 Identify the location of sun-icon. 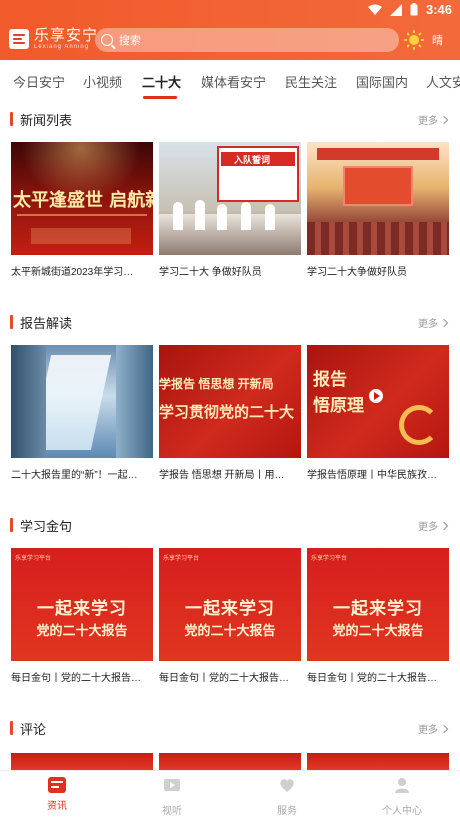
(414, 40).